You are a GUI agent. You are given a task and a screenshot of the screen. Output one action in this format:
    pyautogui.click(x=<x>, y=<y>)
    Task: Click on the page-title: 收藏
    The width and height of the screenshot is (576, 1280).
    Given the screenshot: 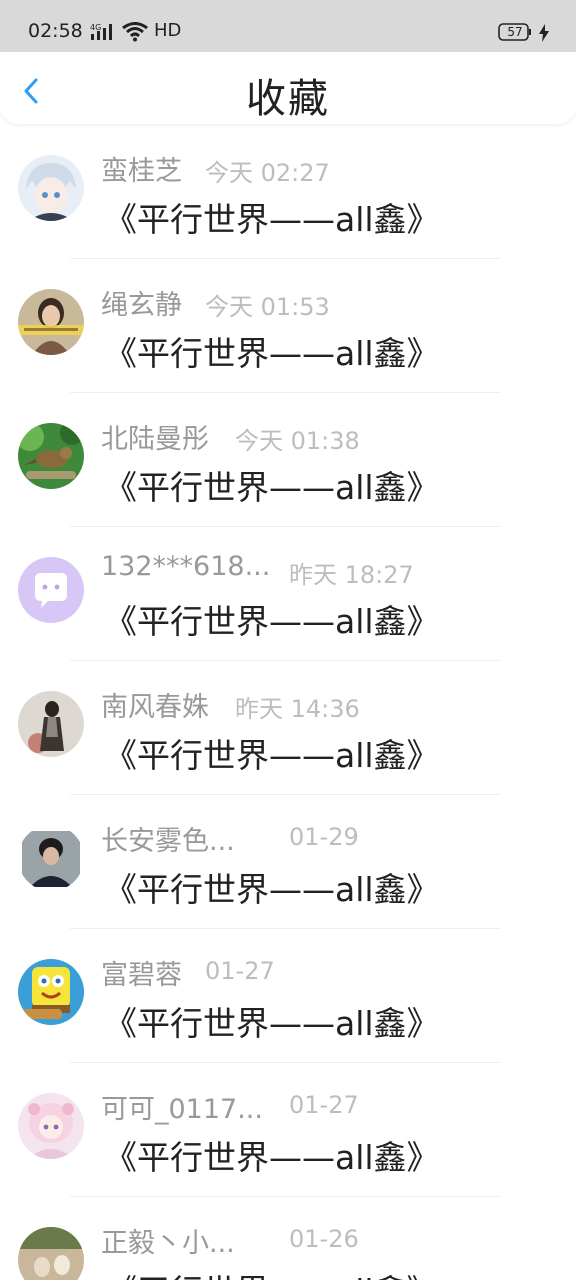 What is the action you would take?
    pyautogui.click(x=288, y=99)
    